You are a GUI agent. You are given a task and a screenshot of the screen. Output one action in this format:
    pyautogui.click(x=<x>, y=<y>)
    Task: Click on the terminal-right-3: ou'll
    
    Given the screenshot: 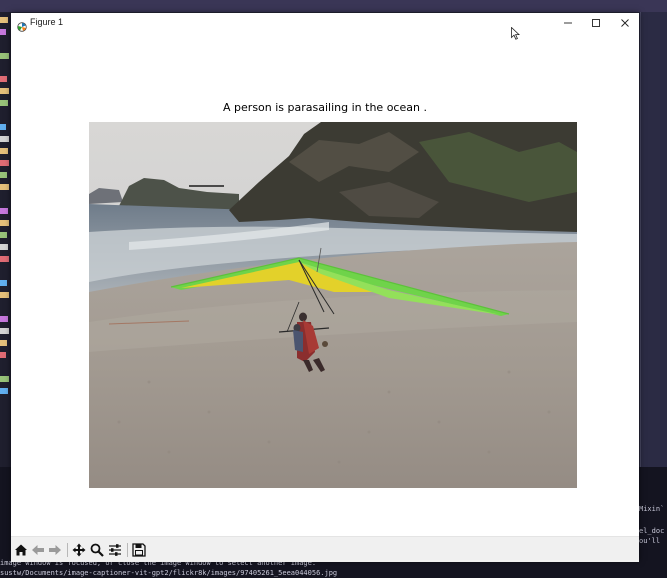 What is the action you would take?
    pyautogui.click(x=650, y=541)
    